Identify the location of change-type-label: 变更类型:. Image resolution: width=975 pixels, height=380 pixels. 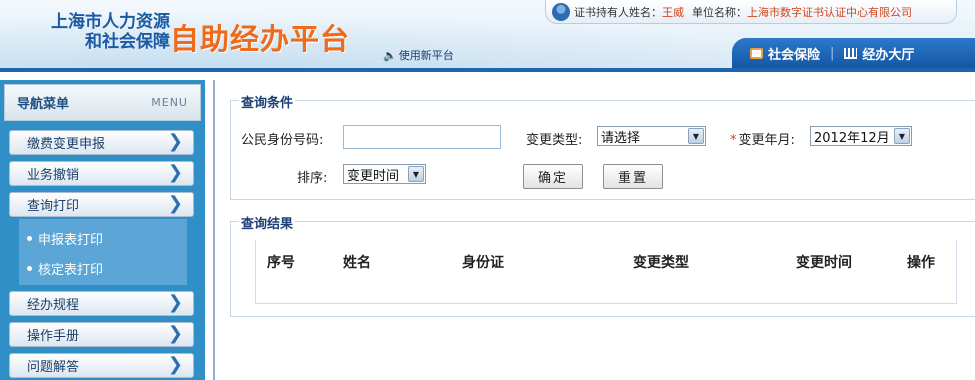
(554, 140).